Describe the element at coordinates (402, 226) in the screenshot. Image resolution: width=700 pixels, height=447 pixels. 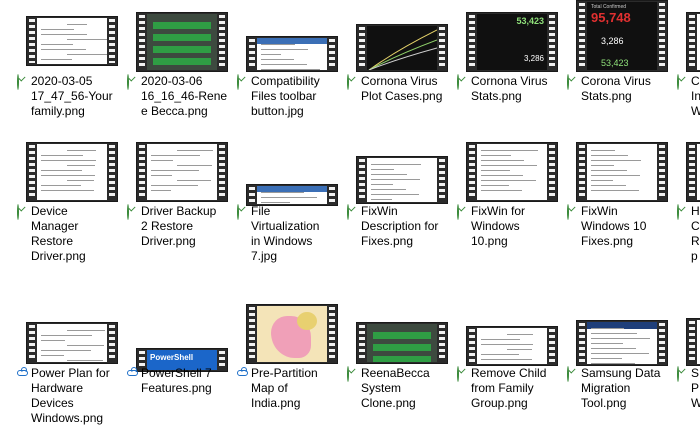
I see `file-name: FixWin Description for Fixes.png` at that location.